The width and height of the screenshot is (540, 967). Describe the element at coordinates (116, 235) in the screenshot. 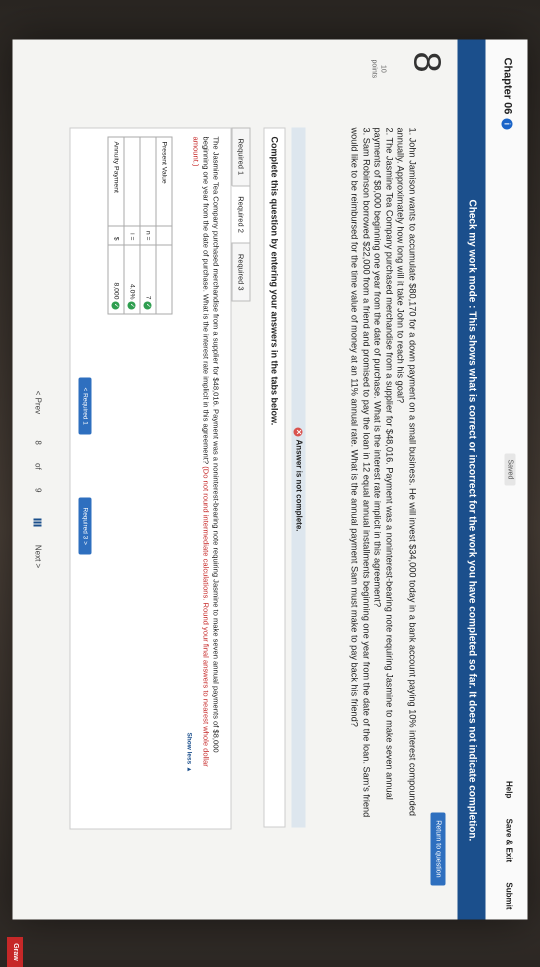

I see `row-symbol: $` at that location.